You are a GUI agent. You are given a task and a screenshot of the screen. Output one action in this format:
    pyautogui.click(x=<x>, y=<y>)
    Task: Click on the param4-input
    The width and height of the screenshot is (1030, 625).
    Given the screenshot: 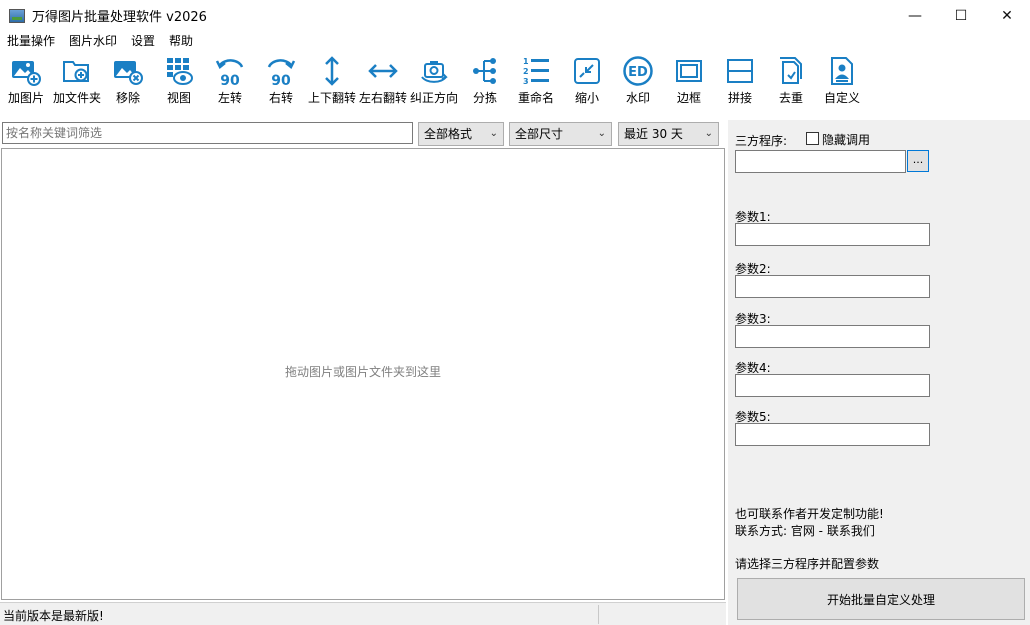 What is the action you would take?
    pyautogui.click(x=832, y=385)
    